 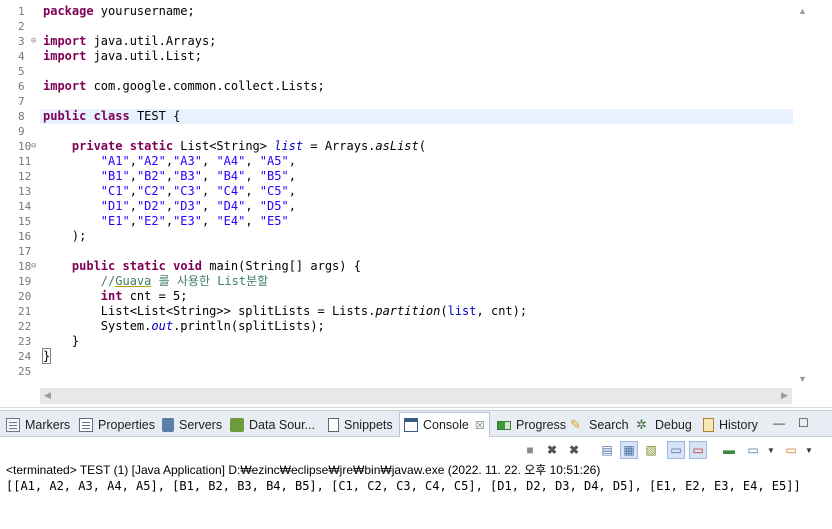 I want to click on code-line: public class TEST {, so click(x=416, y=116).